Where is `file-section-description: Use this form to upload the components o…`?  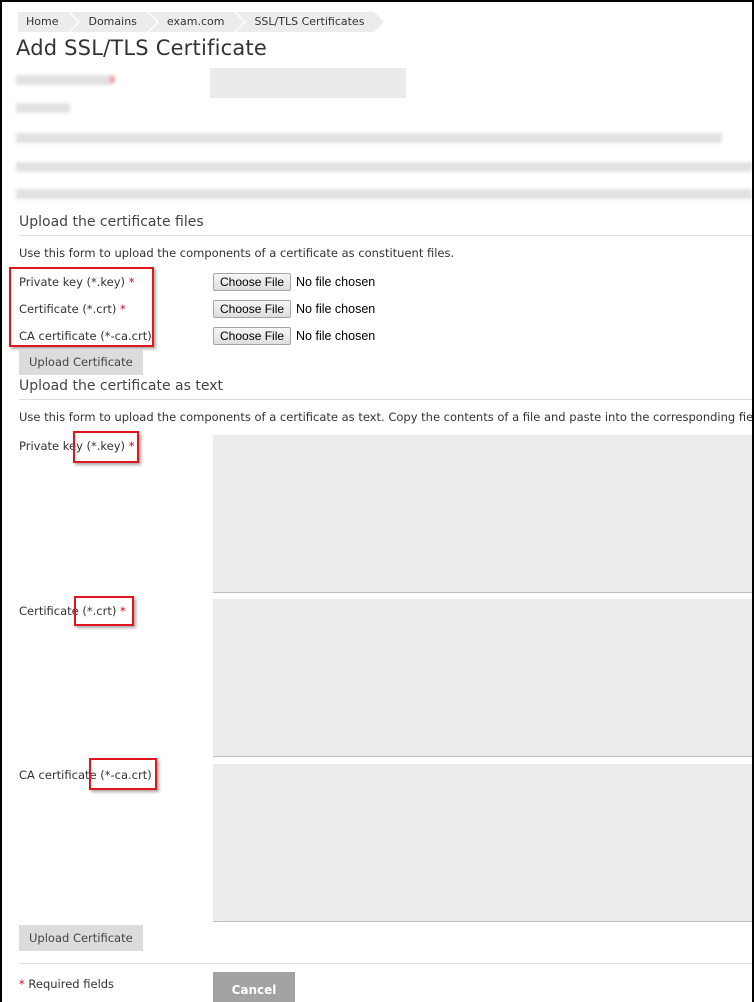
file-section-description: Use this form to upload the components o… is located at coordinates (237, 253).